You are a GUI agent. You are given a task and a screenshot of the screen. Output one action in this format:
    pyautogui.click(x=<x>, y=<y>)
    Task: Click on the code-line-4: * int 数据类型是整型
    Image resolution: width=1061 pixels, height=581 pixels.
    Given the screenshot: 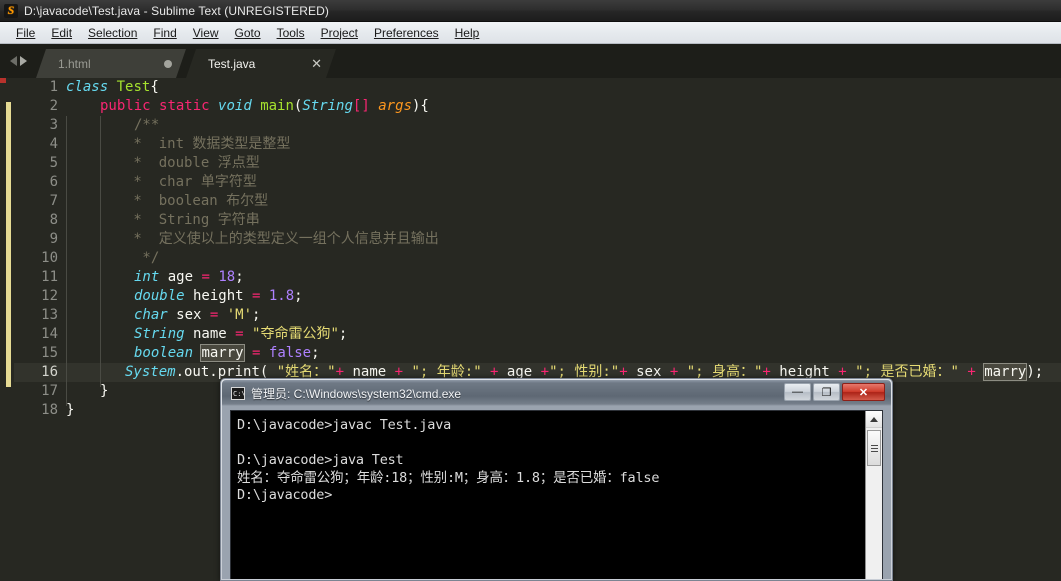 What is the action you would take?
    pyautogui.click(x=208, y=144)
    